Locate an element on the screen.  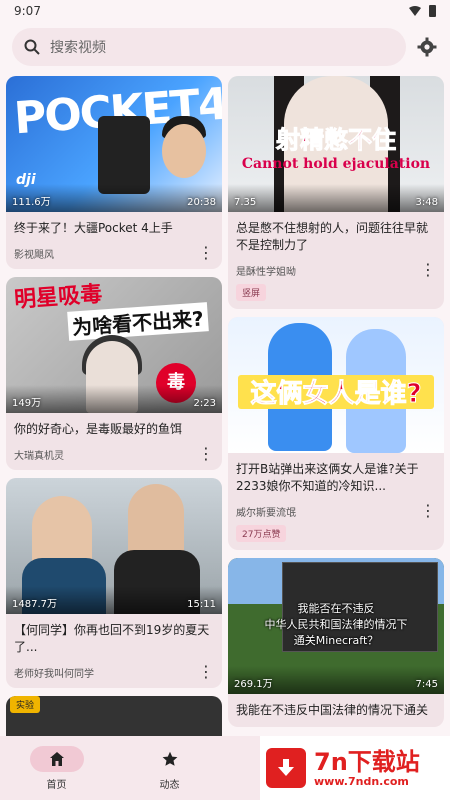
nav-item-home: 首页 is located at coordinates (56, 768).